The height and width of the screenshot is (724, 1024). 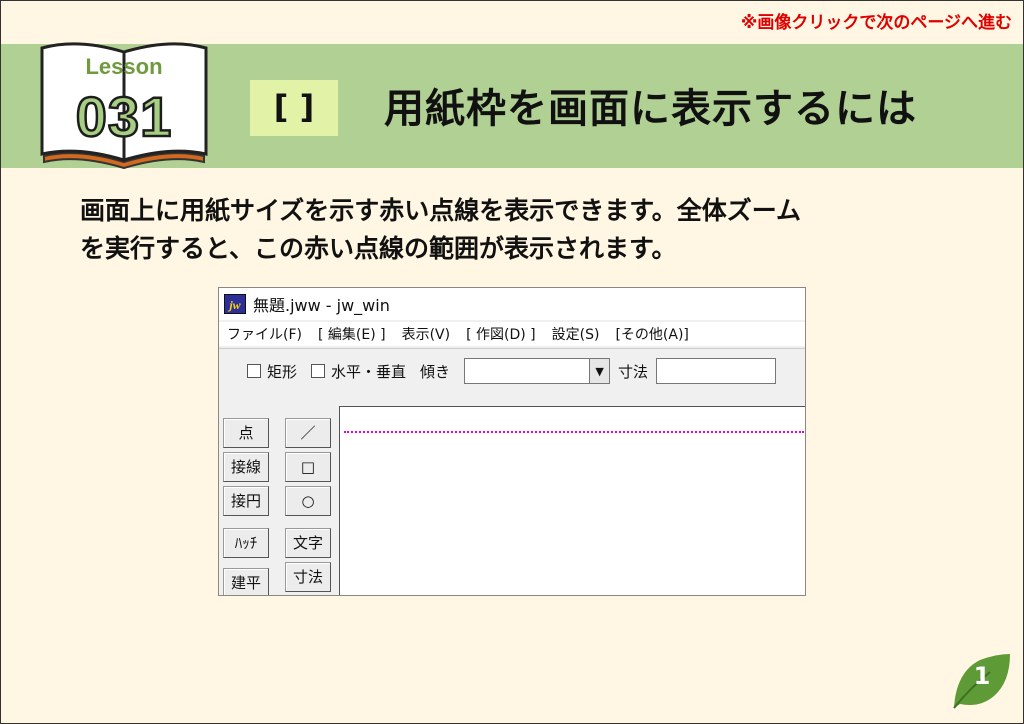 I want to click on page-title: 用紙枠を画面に表示するには, so click(x=650, y=109).